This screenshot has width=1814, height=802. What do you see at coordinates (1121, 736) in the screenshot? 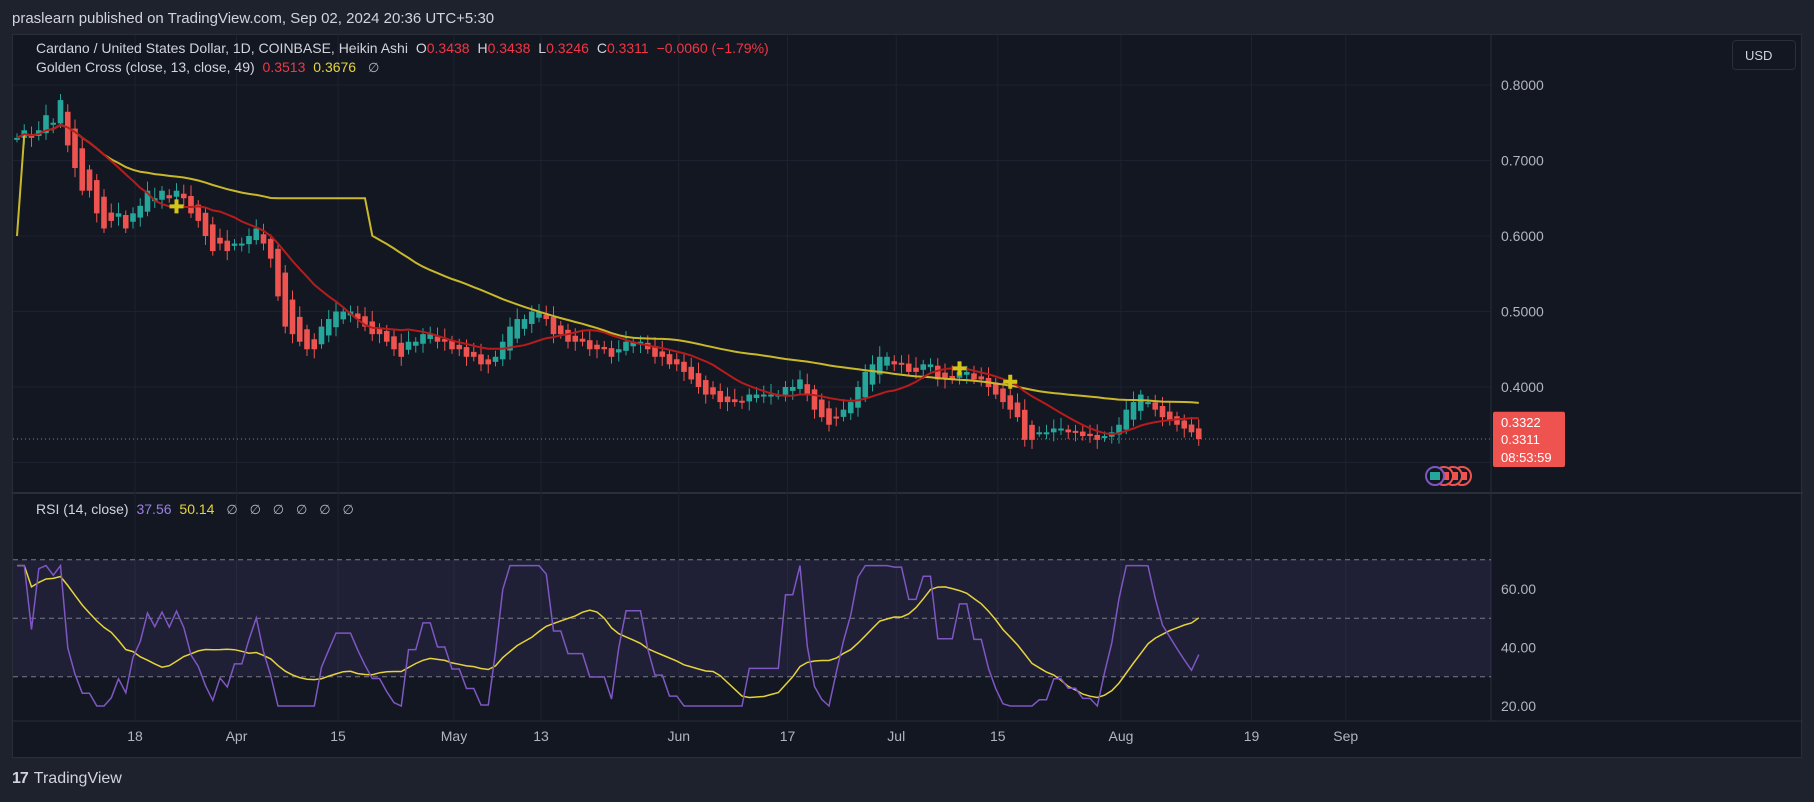
I see `x-tick-label: Aug` at bounding box center [1121, 736].